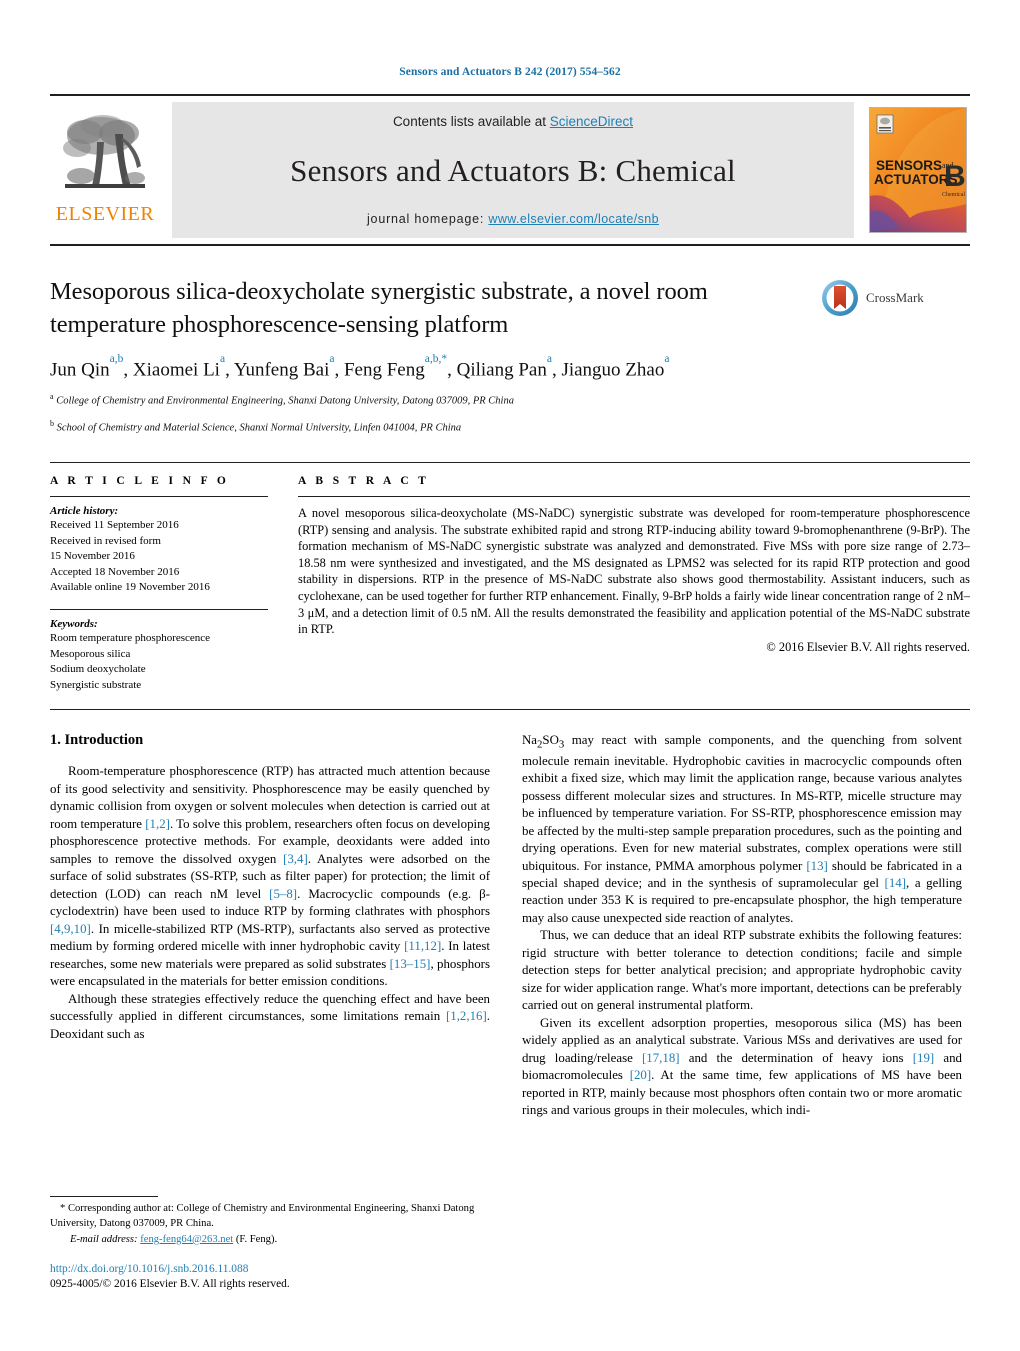  I want to click on abstract-heading: A B S T R A C T, so click(364, 480).